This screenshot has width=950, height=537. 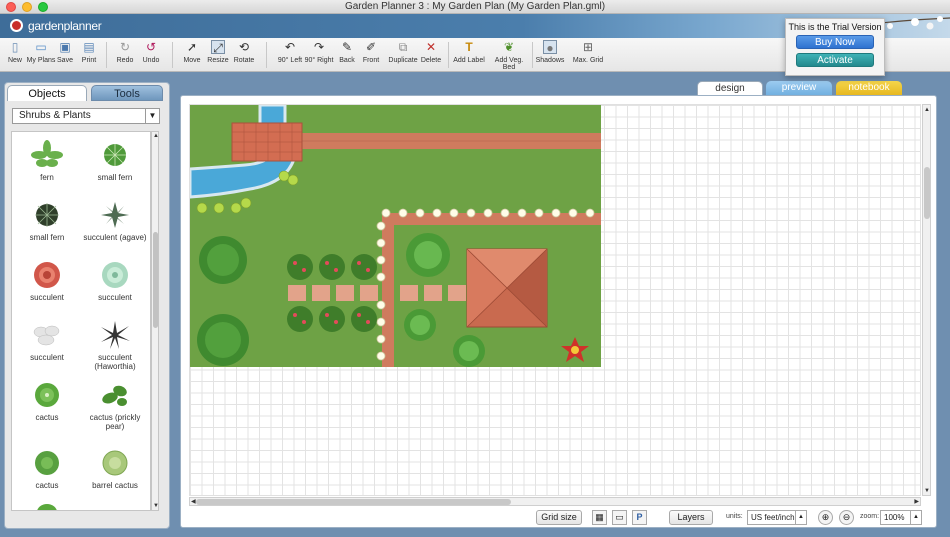 I want to click on save-button: ▣ Save, so click(x=65, y=52).